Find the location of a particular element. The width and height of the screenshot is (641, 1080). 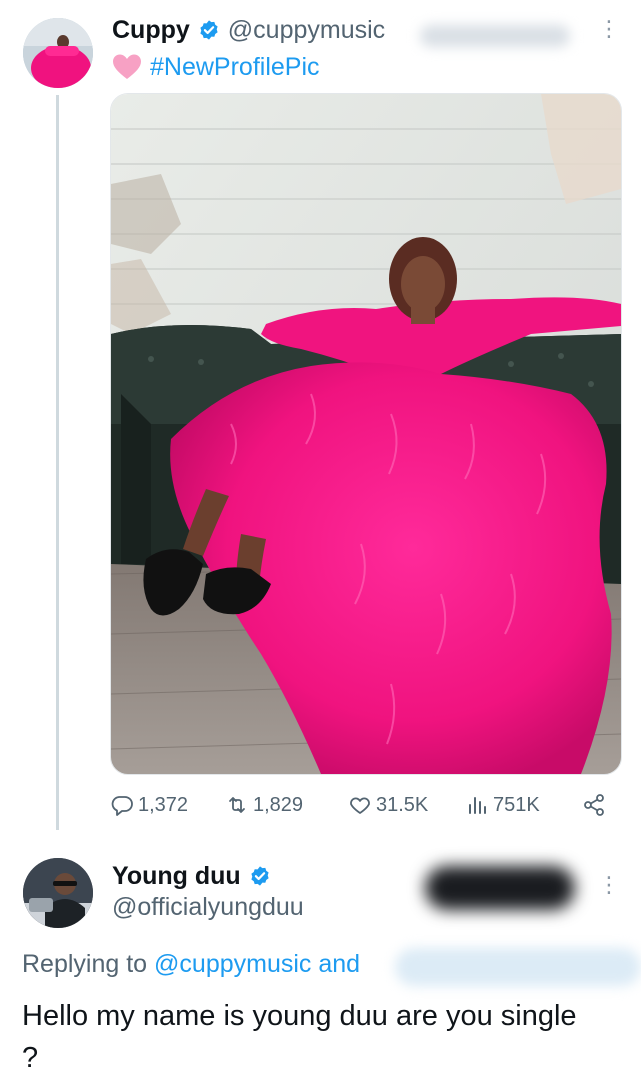

share-icon is located at coordinates (594, 805).